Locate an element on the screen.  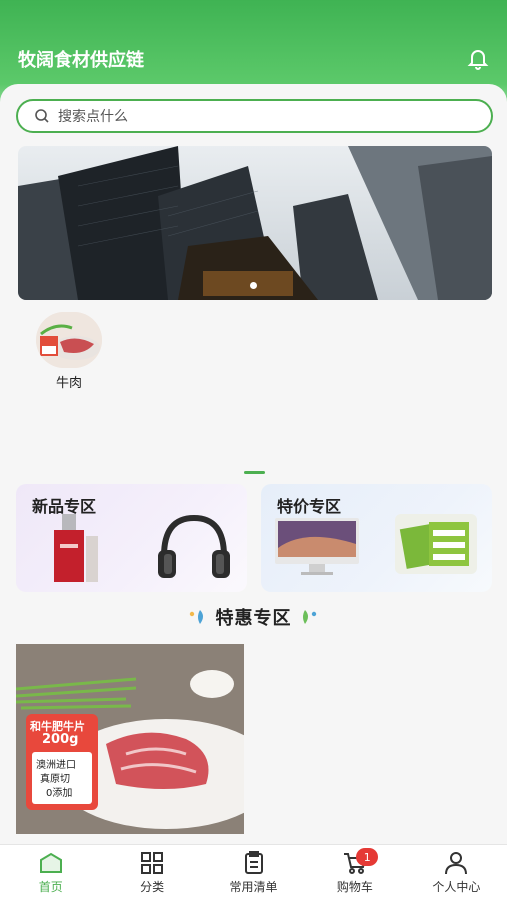
section-title: 特惠专区 is located at coordinates (253, 618).